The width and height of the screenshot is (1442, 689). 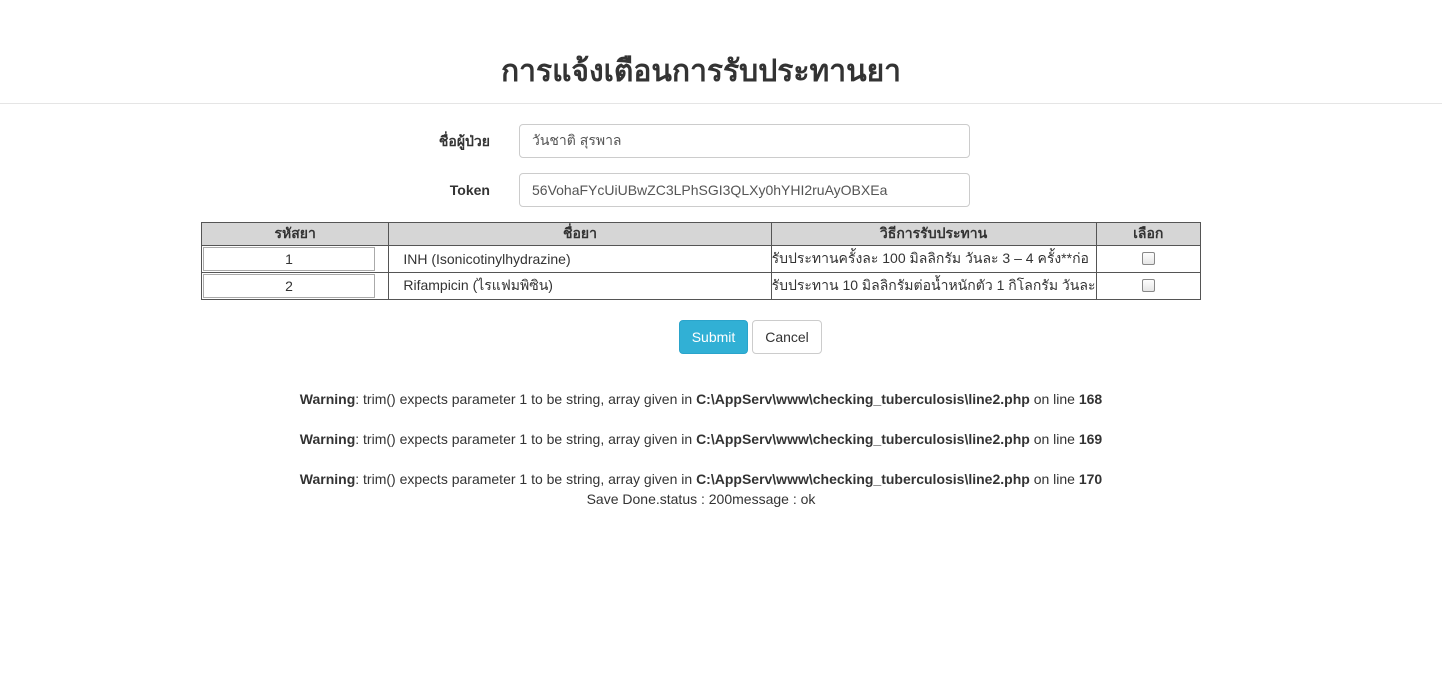 What do you see at coordinates (933, 234) in the screenshot?
I see `header-method: วิธีการรับประทาน` at bounding box center [933, 234].